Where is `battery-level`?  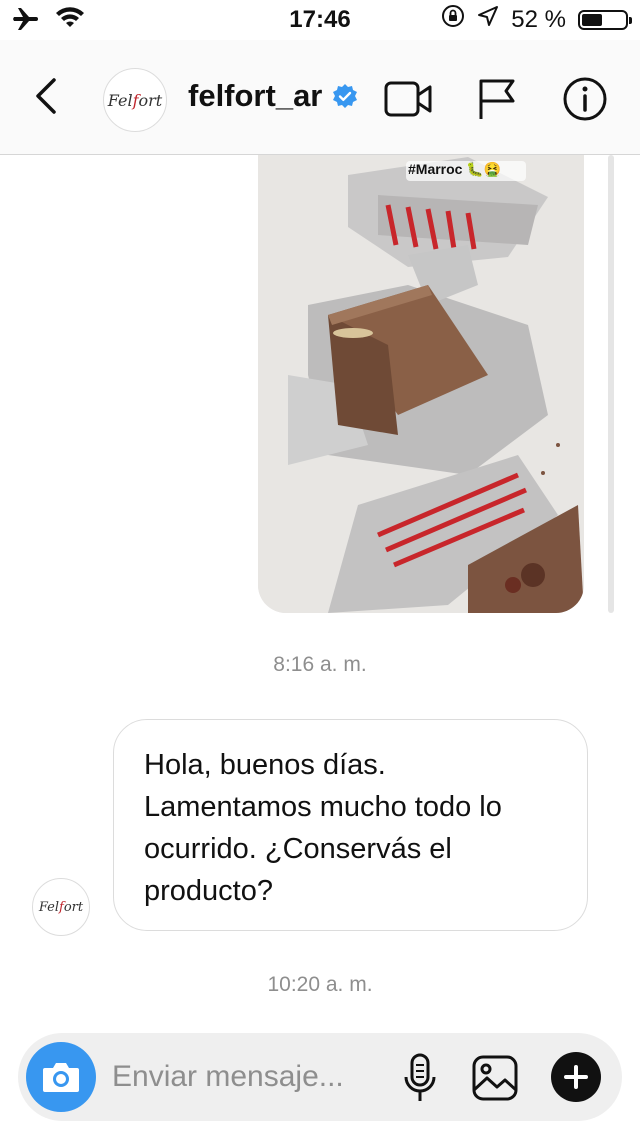 battery-level is located at coordinates (592, 19).